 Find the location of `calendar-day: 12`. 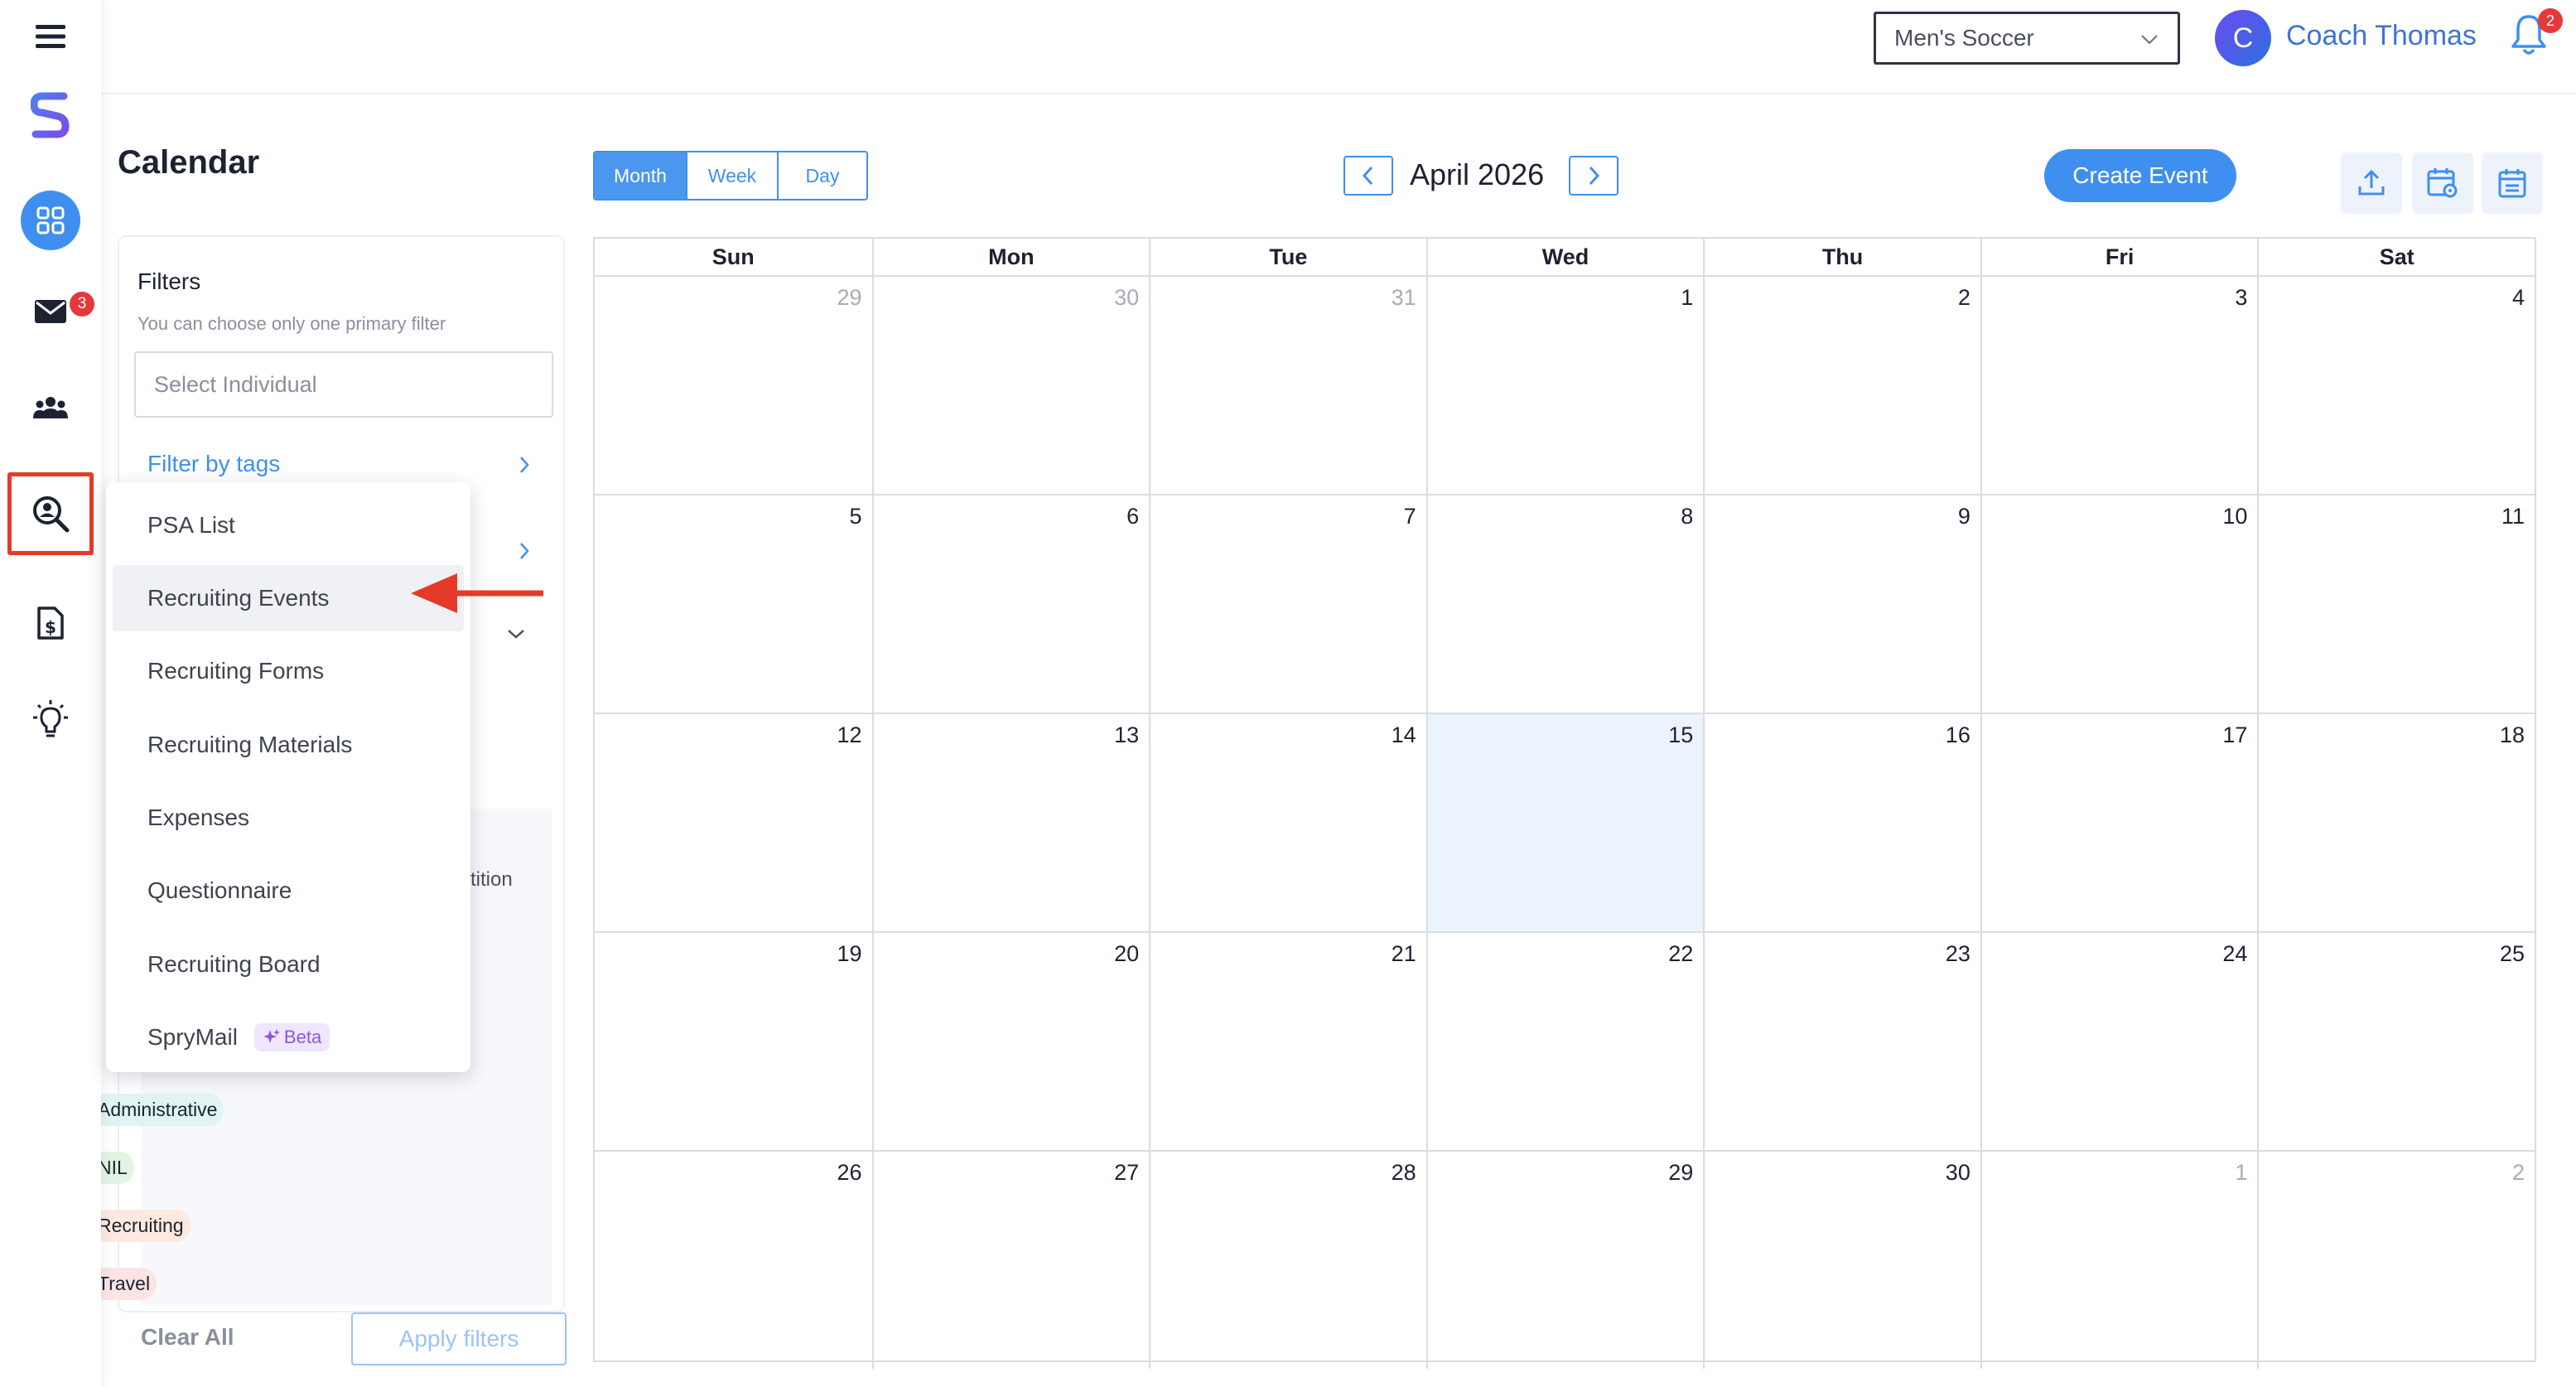

calendar-day: 12 is located at coordinates (734, 822).